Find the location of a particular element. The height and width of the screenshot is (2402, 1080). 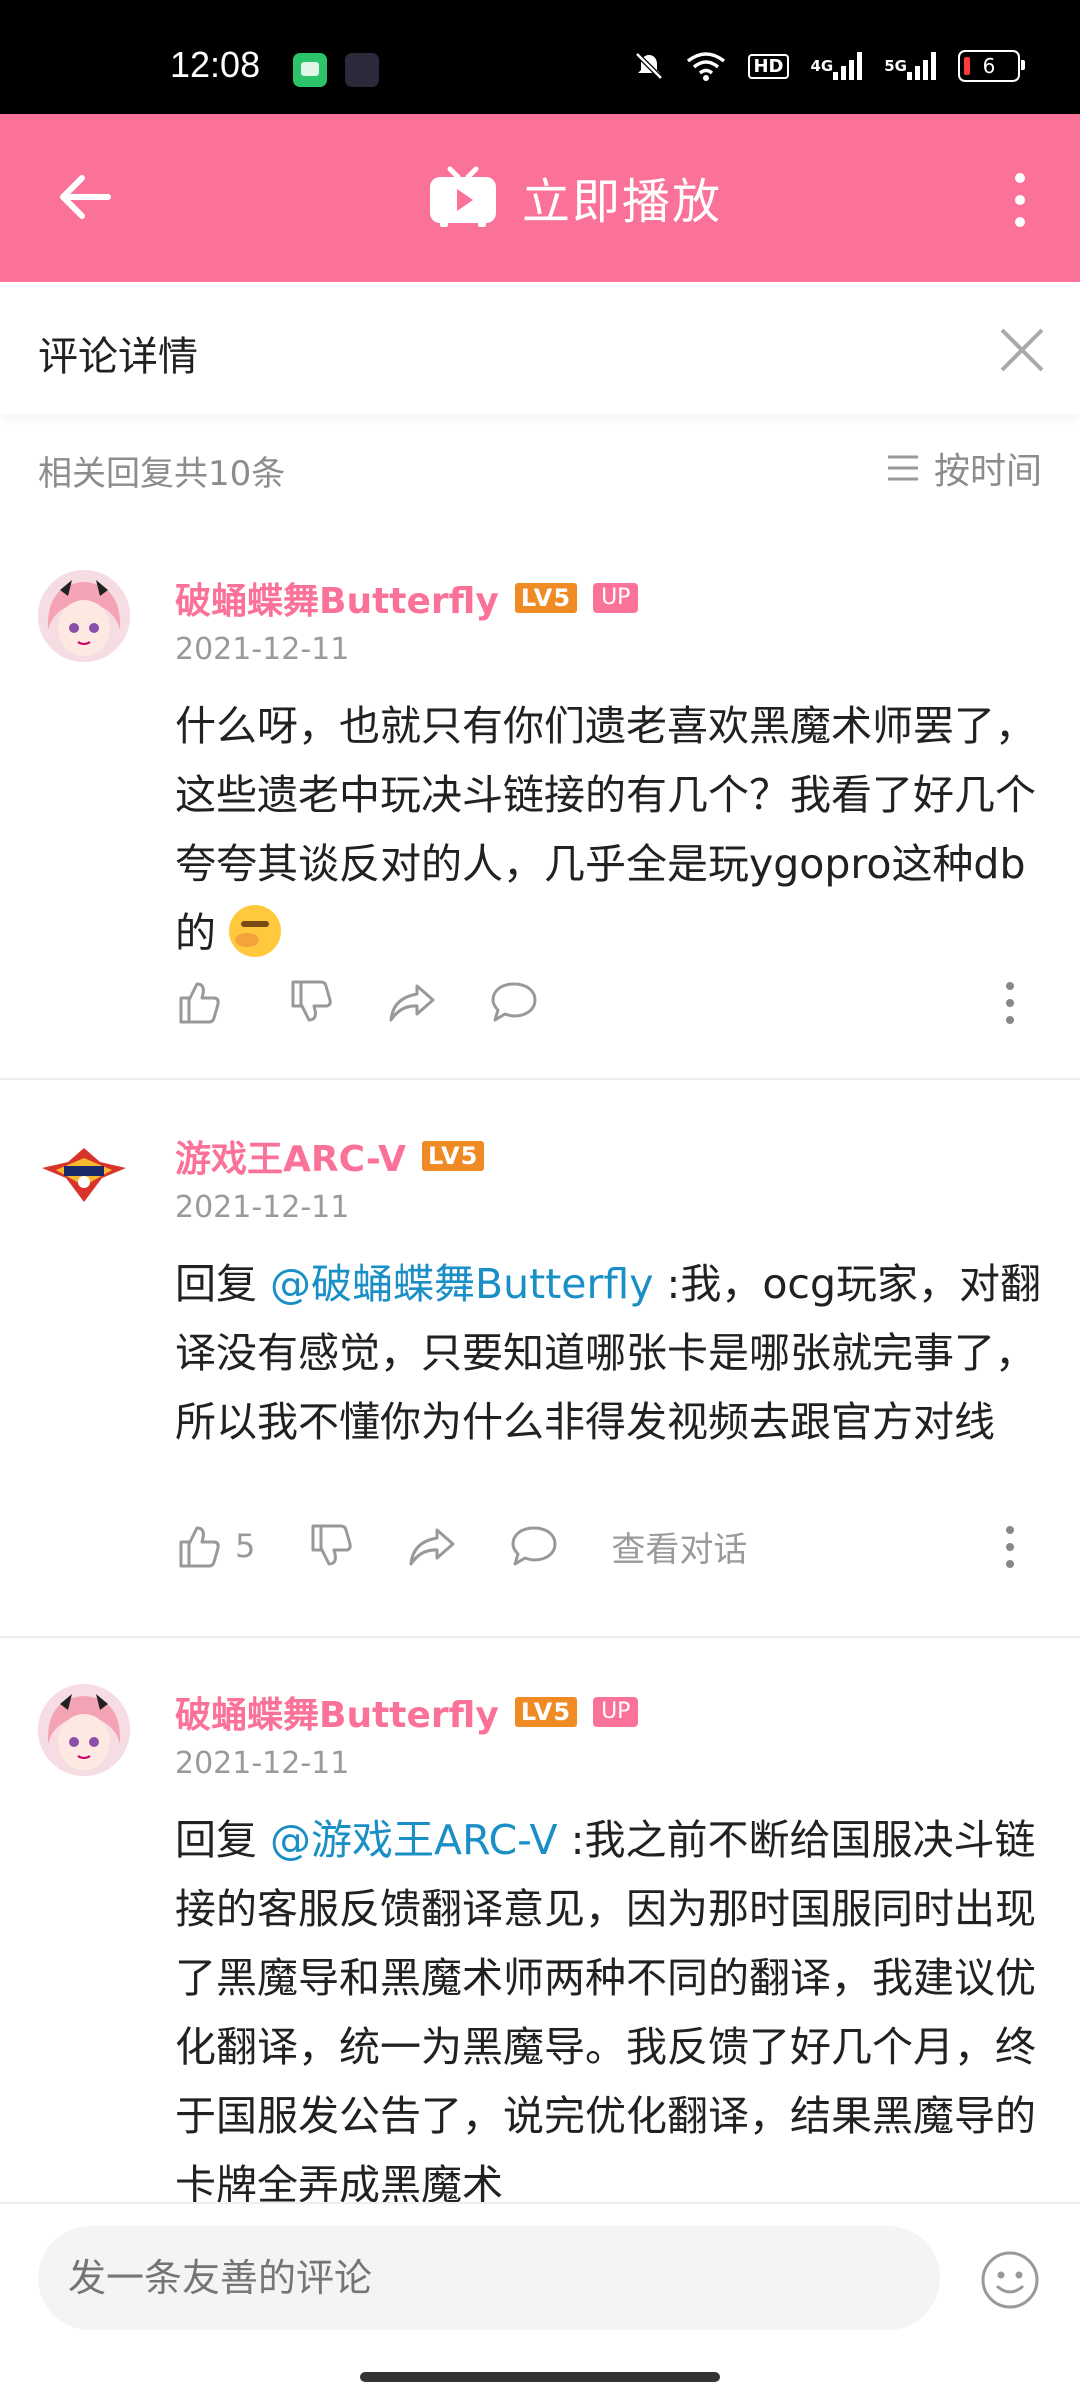

replies-count: 相关回复共10条 is located at coordinates (162, 474).